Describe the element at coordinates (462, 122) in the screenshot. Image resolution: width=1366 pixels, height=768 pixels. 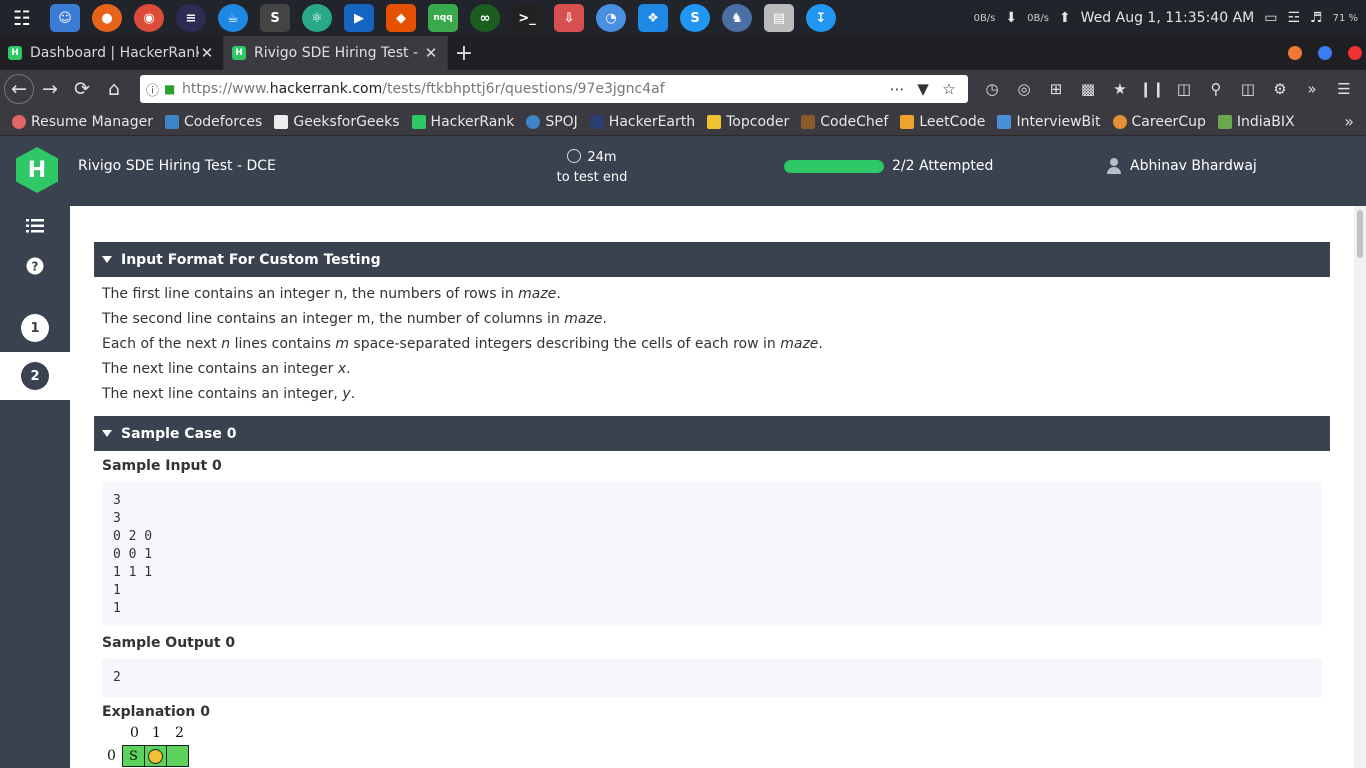
I see `bookmark-hackerrank: HackerRank` at that location.